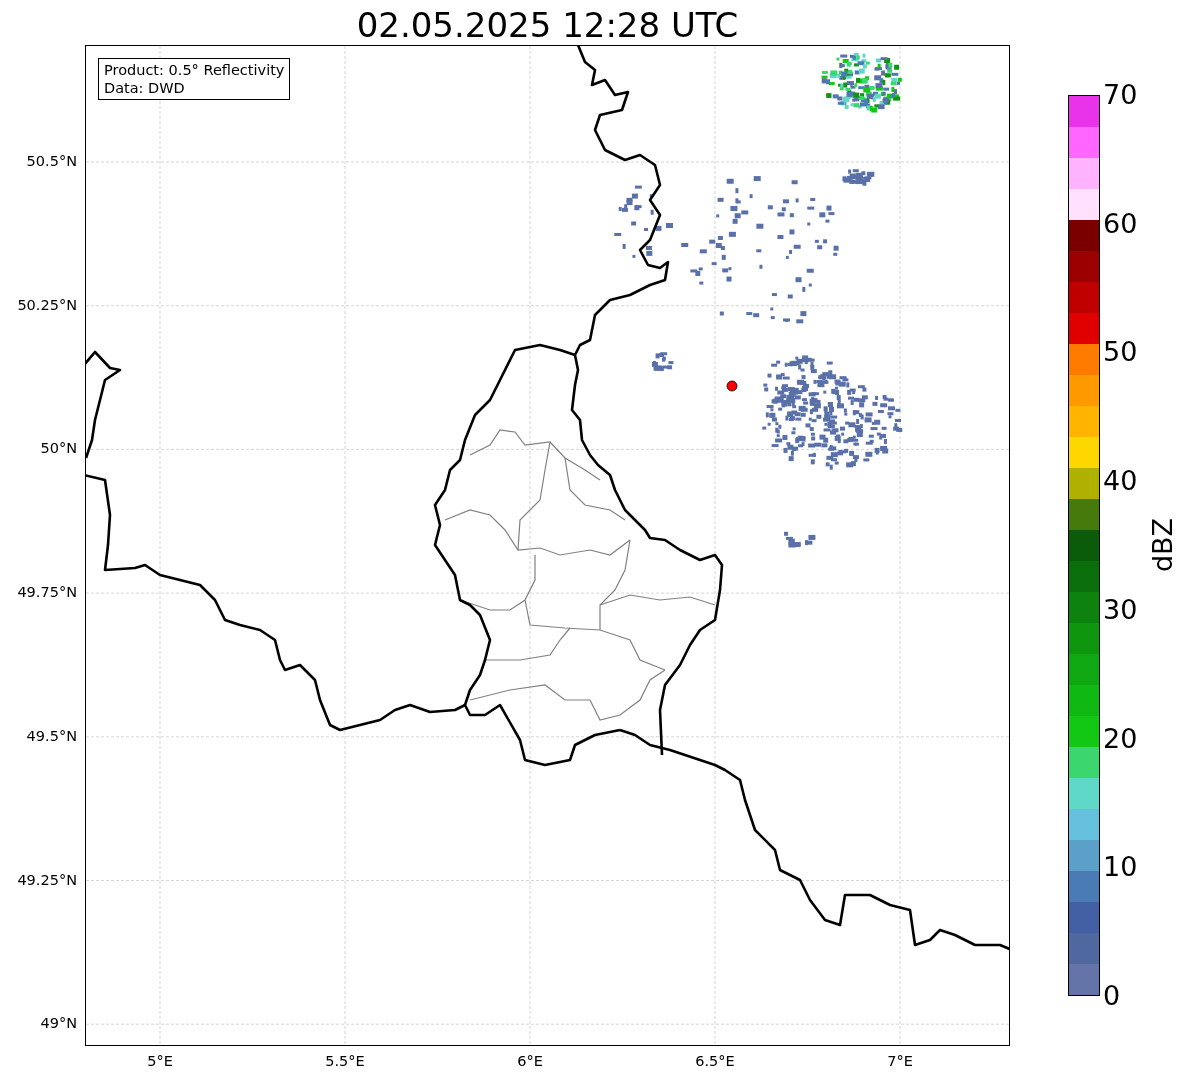 The height and width of the screenshot is (1081, 1202). I want to click on colorbar-tick-label: 20, so click(1120, 738).